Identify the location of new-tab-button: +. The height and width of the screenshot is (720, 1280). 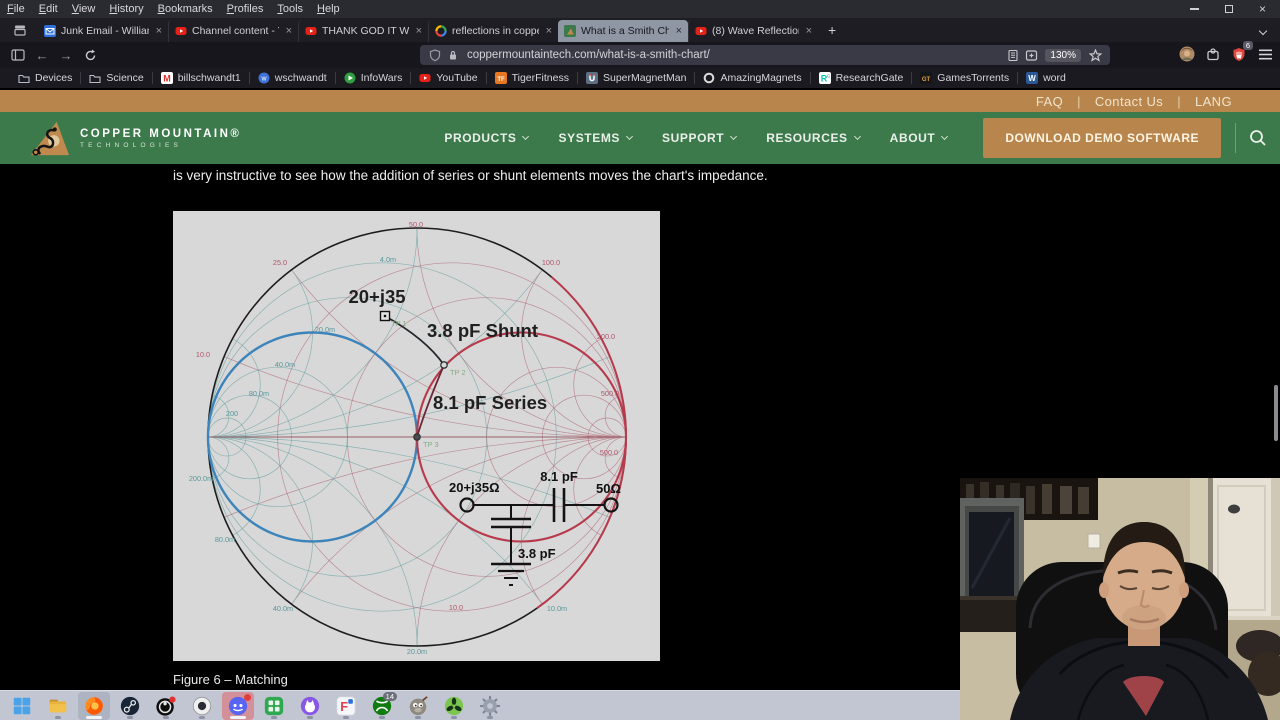
(832, 30).